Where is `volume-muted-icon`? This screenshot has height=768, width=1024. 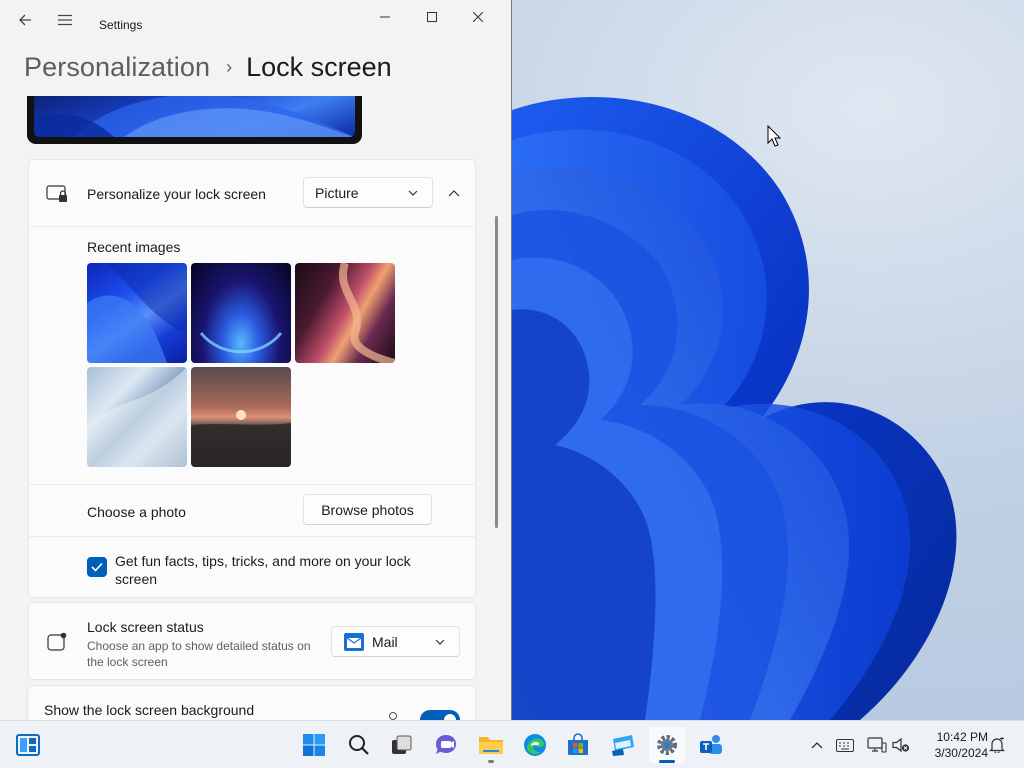 volume-muted-icon is located at coordinates (901, 745).